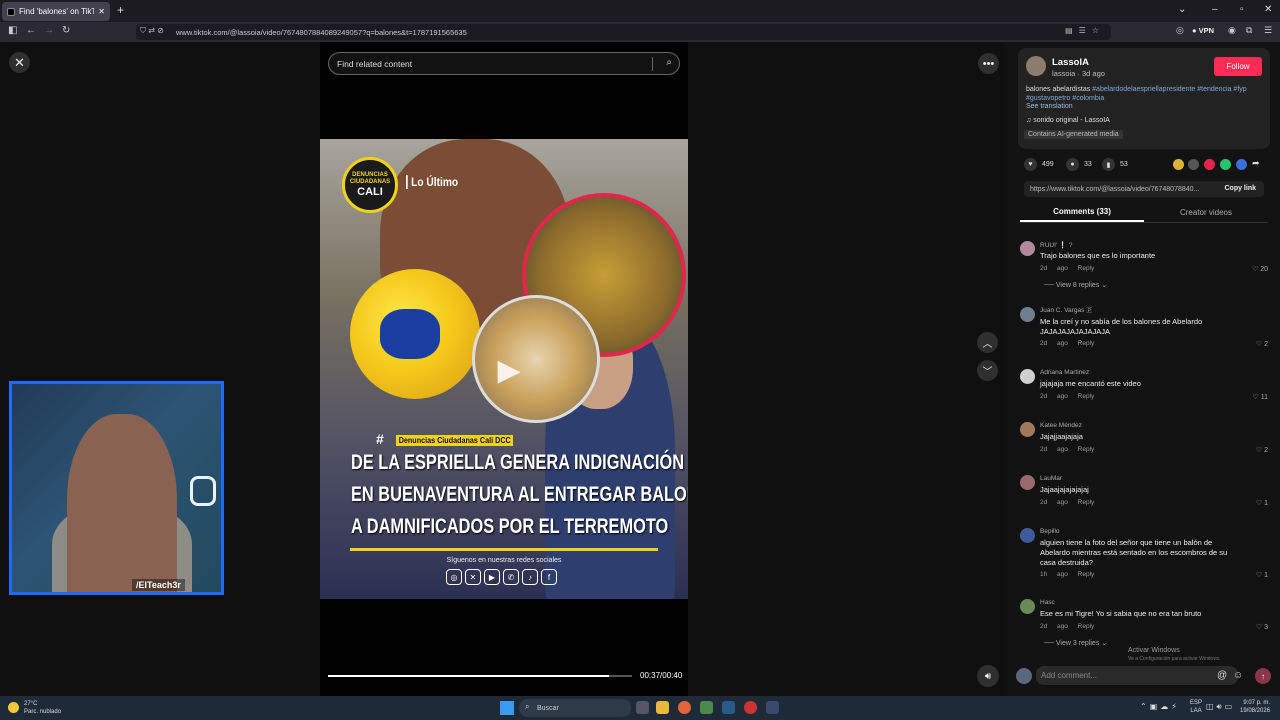 This screenshot has height=720, width=1280. Describe the element at coordinates (1220, 707) in the screenshot. I see `network-volume-battery-icons: ◫🔊︎▭` at that location.